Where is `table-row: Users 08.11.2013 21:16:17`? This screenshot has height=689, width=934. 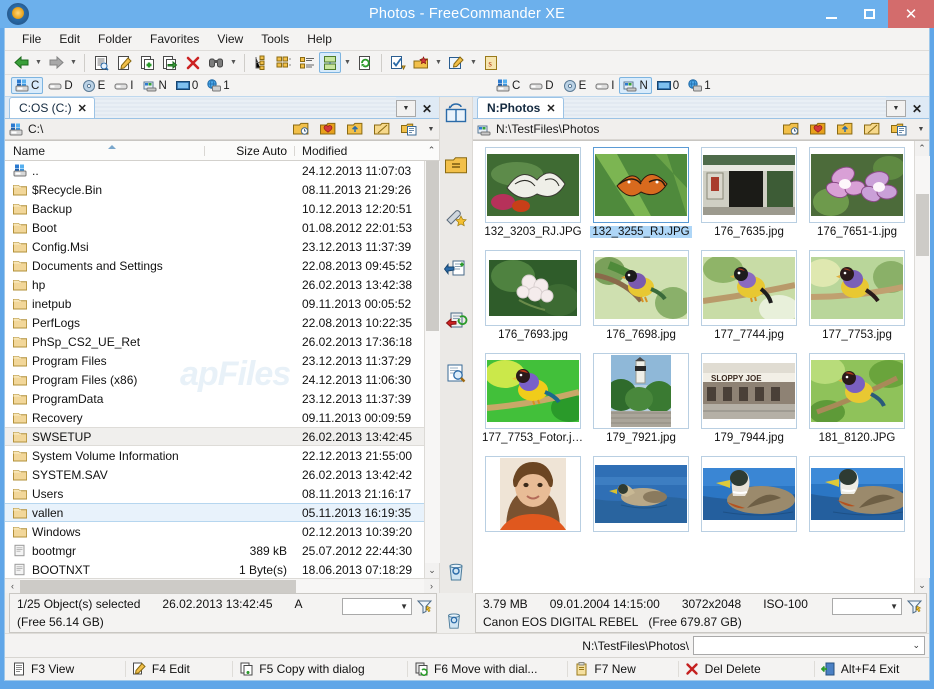 table-row: Users 08.11.2013 21:16:17 is located at coordinates (214, 493).